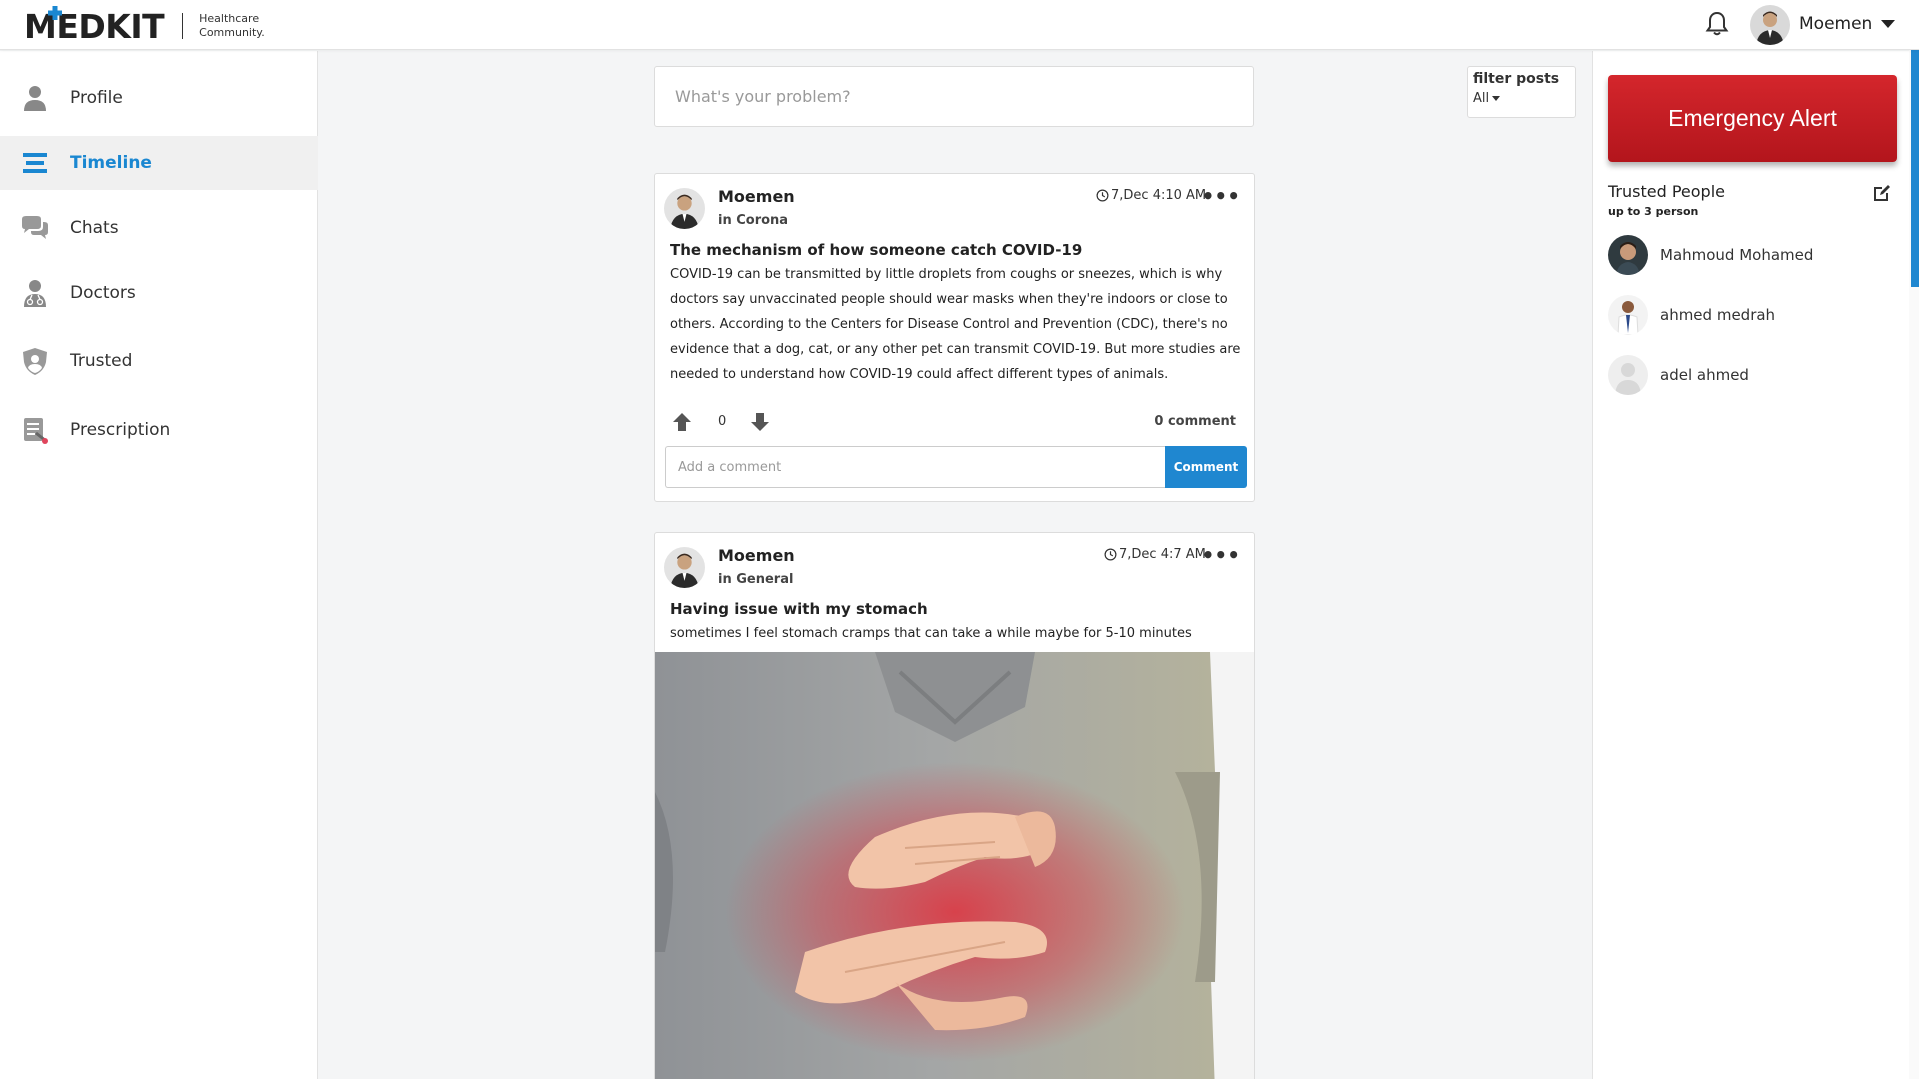 This screenshot has height=1079, width=1919. I want to click on upvote-arrow-icon, so click(682, 422).